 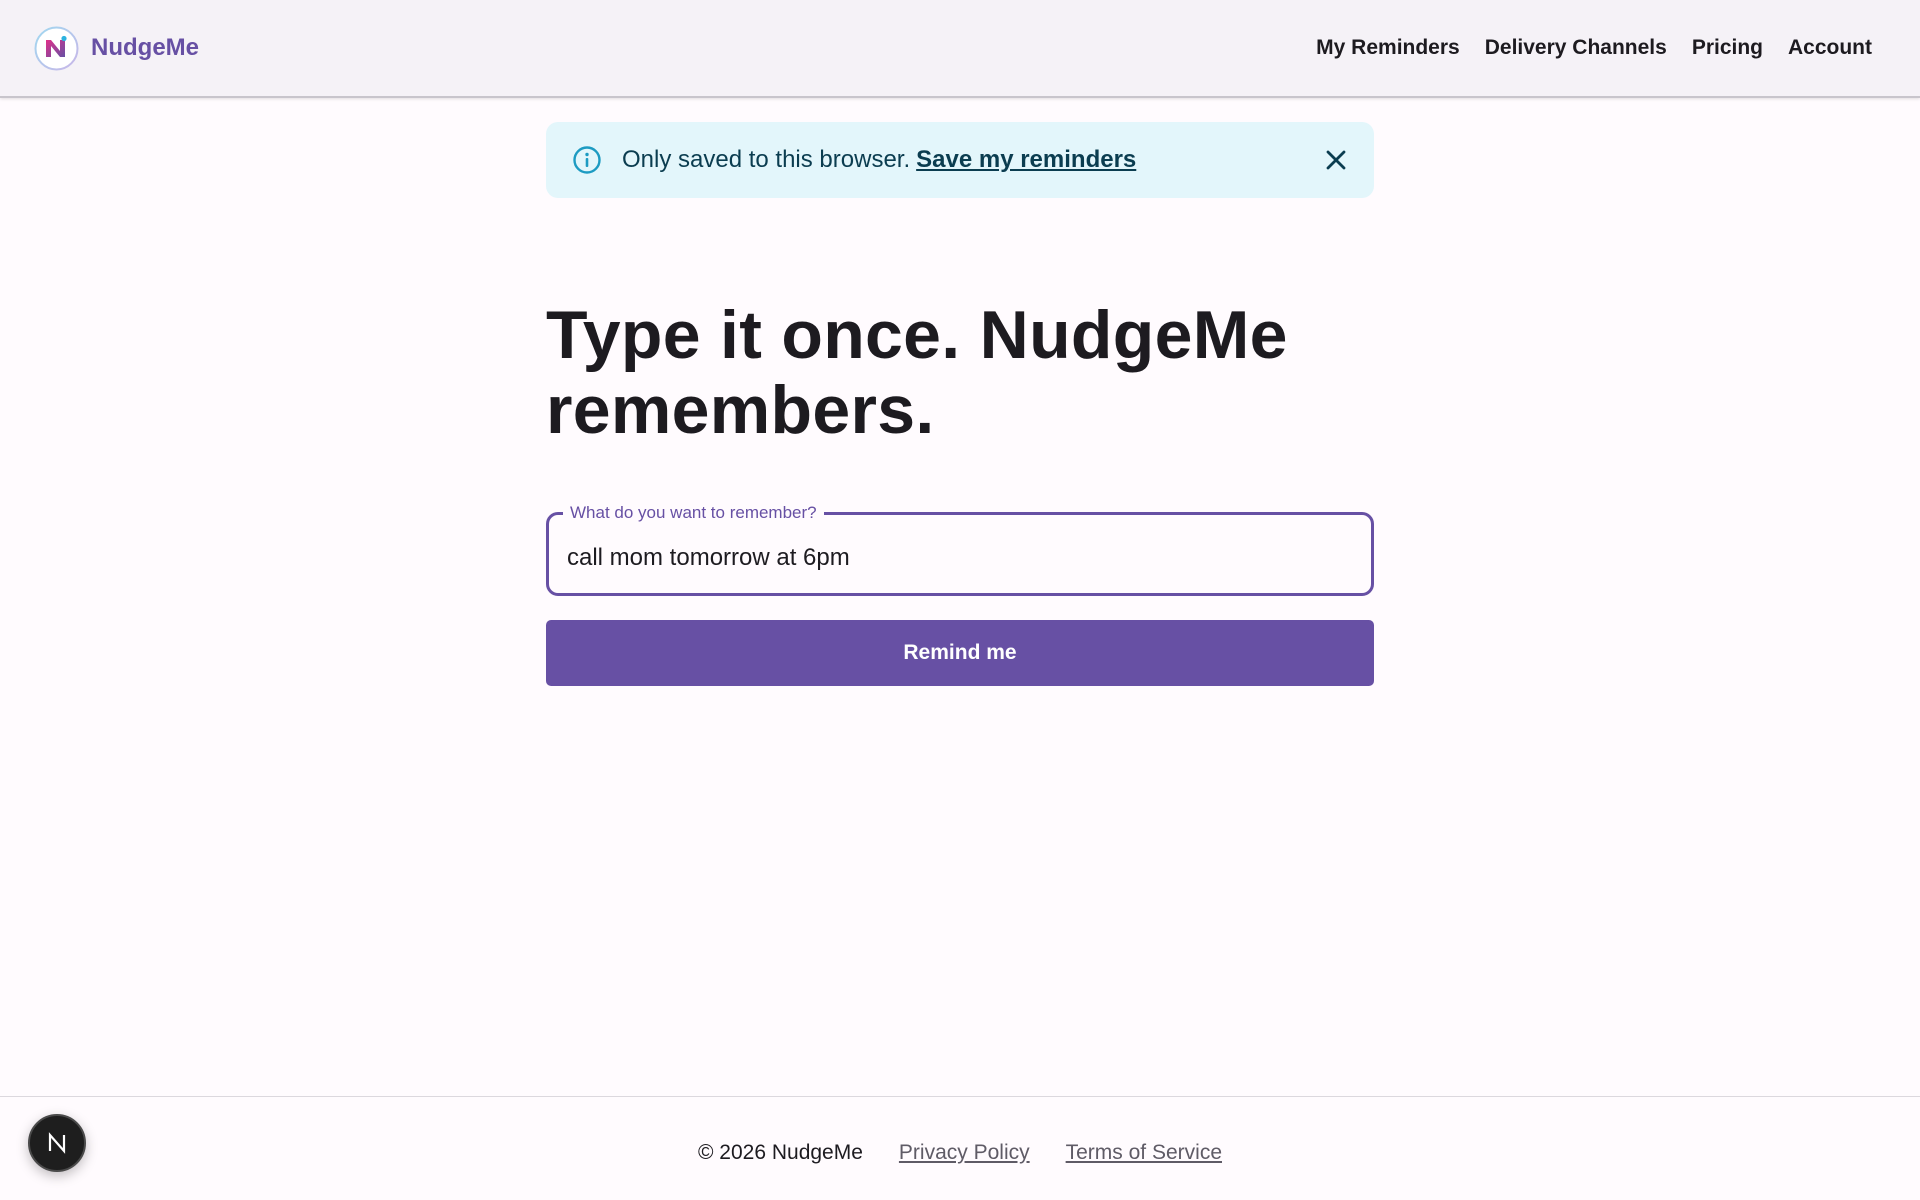 What do you see at coordinates (960, 653) in the screenshot?
I see `remind-me-button: Remind me` at bounding box center [960, 653].